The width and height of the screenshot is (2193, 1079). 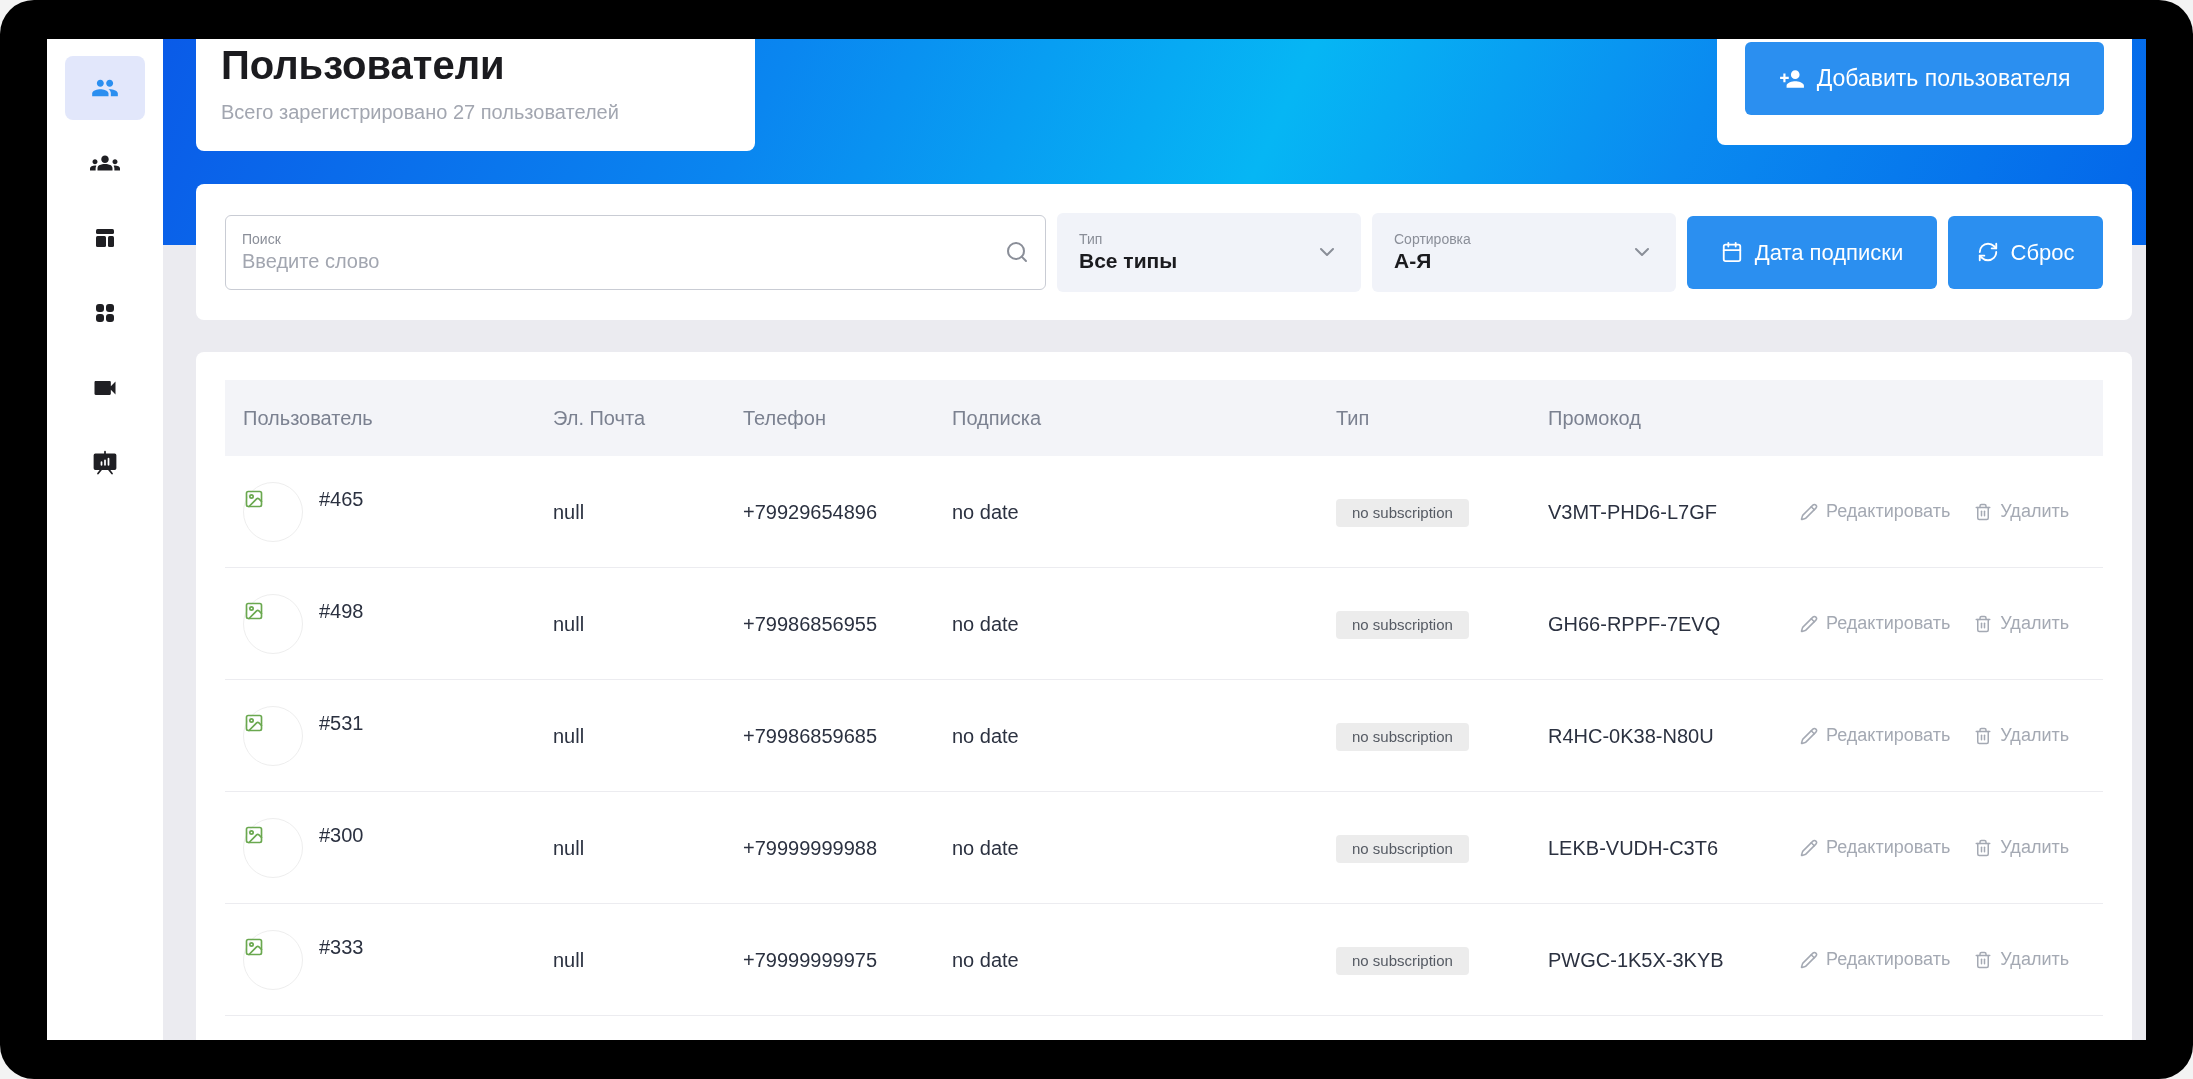 What do you see at coordinates (1129, 261) in the screenshot?
I see `select-value: Все типы` at bounding box center [1129, 261].